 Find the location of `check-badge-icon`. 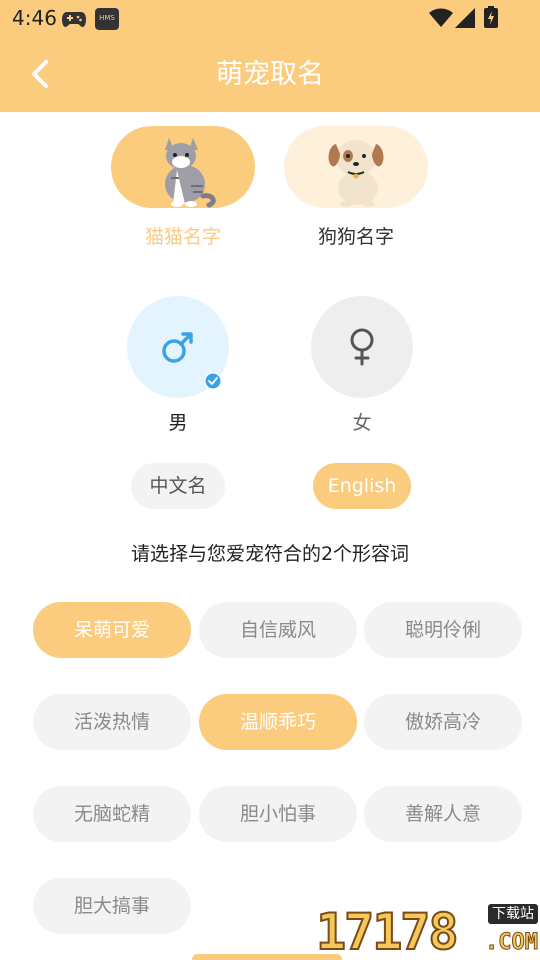

check-badge-icon is located at coordinates (213, 381).